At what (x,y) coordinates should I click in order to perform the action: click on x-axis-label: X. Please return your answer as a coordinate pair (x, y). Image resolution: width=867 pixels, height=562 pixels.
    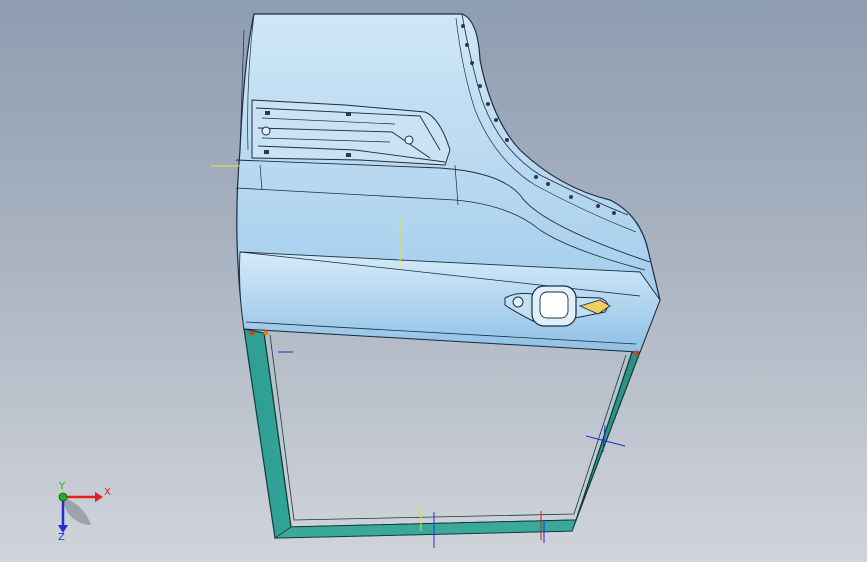
    Looking at the image, I should click on (107, 492).